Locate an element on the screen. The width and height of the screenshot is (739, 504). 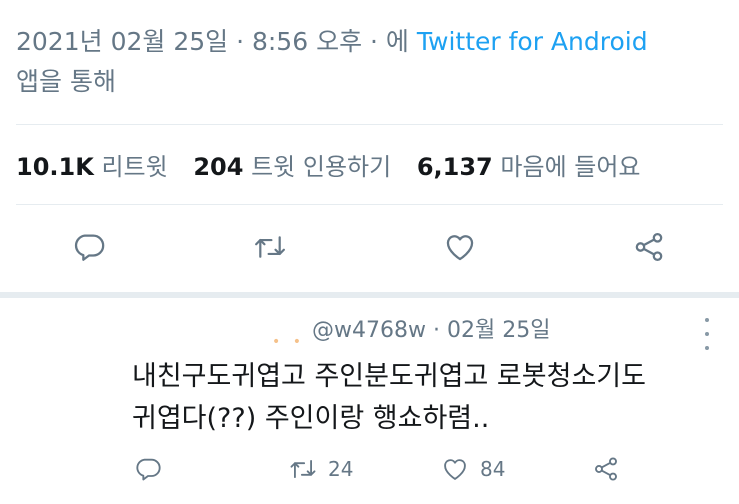
reply-reply-button is located at coordinates (148, 469).